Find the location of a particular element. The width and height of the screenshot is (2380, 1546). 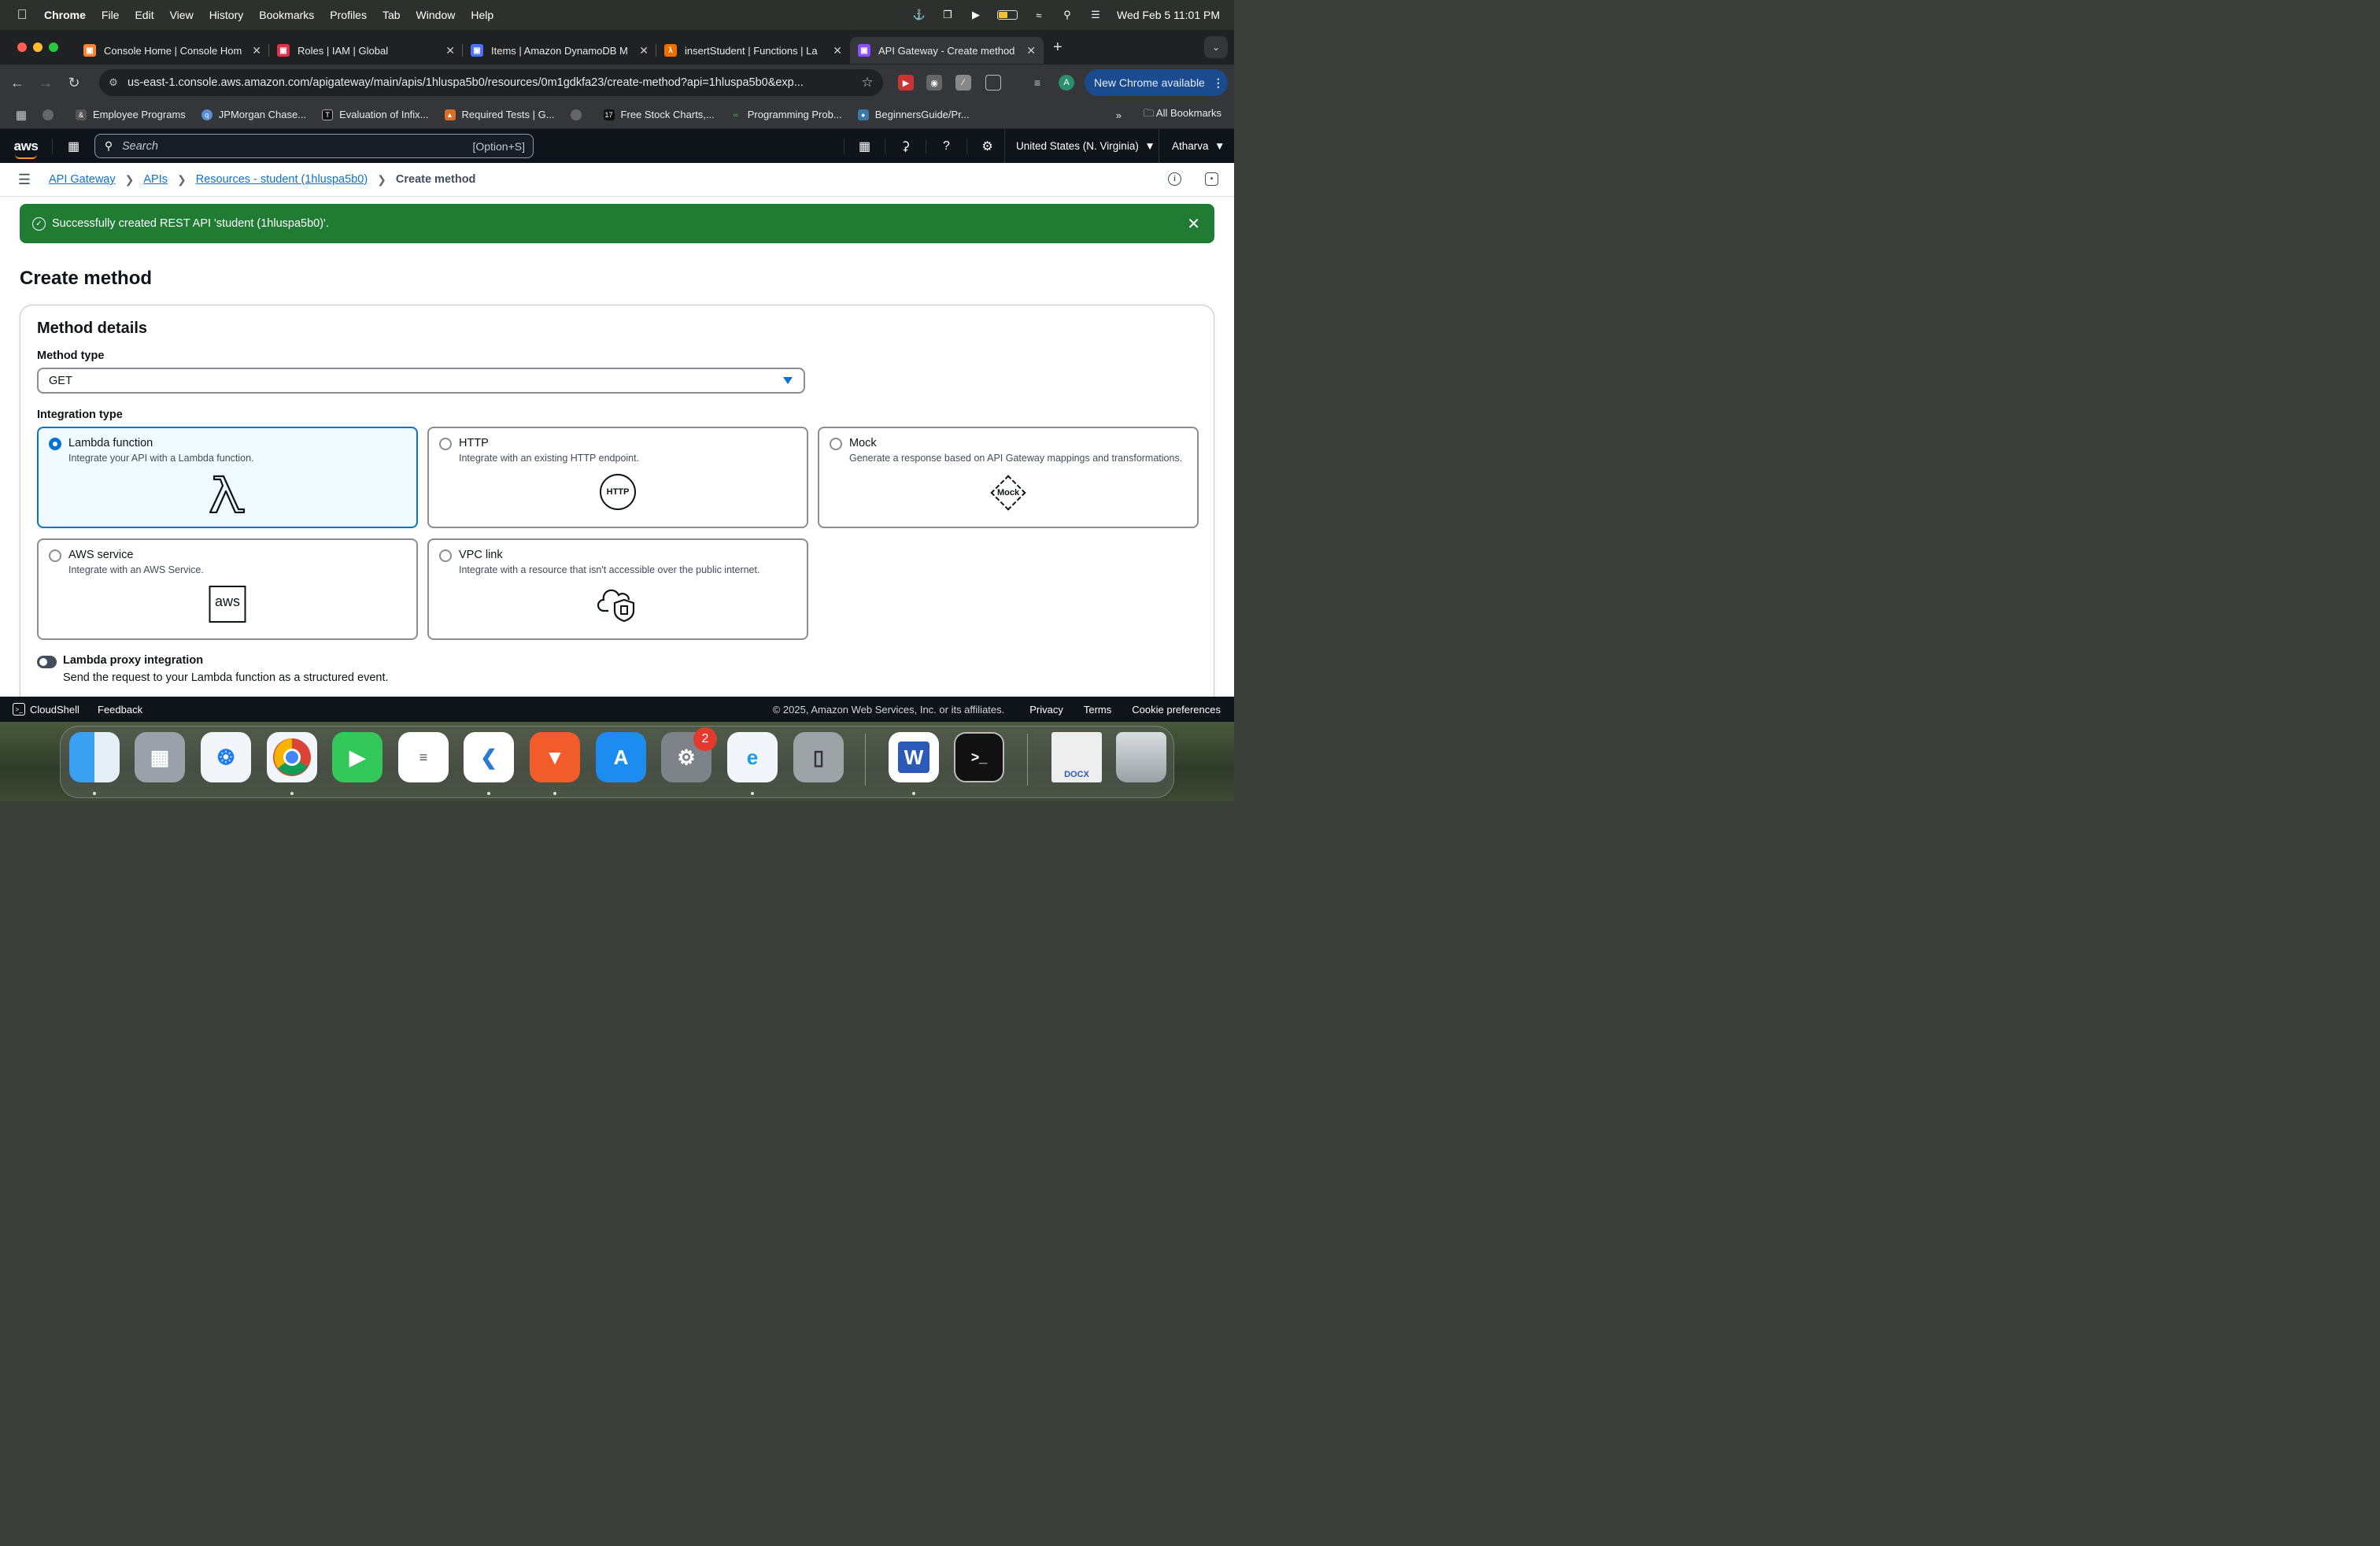

menu-edit: Edit is located at coordinates (144, 15).